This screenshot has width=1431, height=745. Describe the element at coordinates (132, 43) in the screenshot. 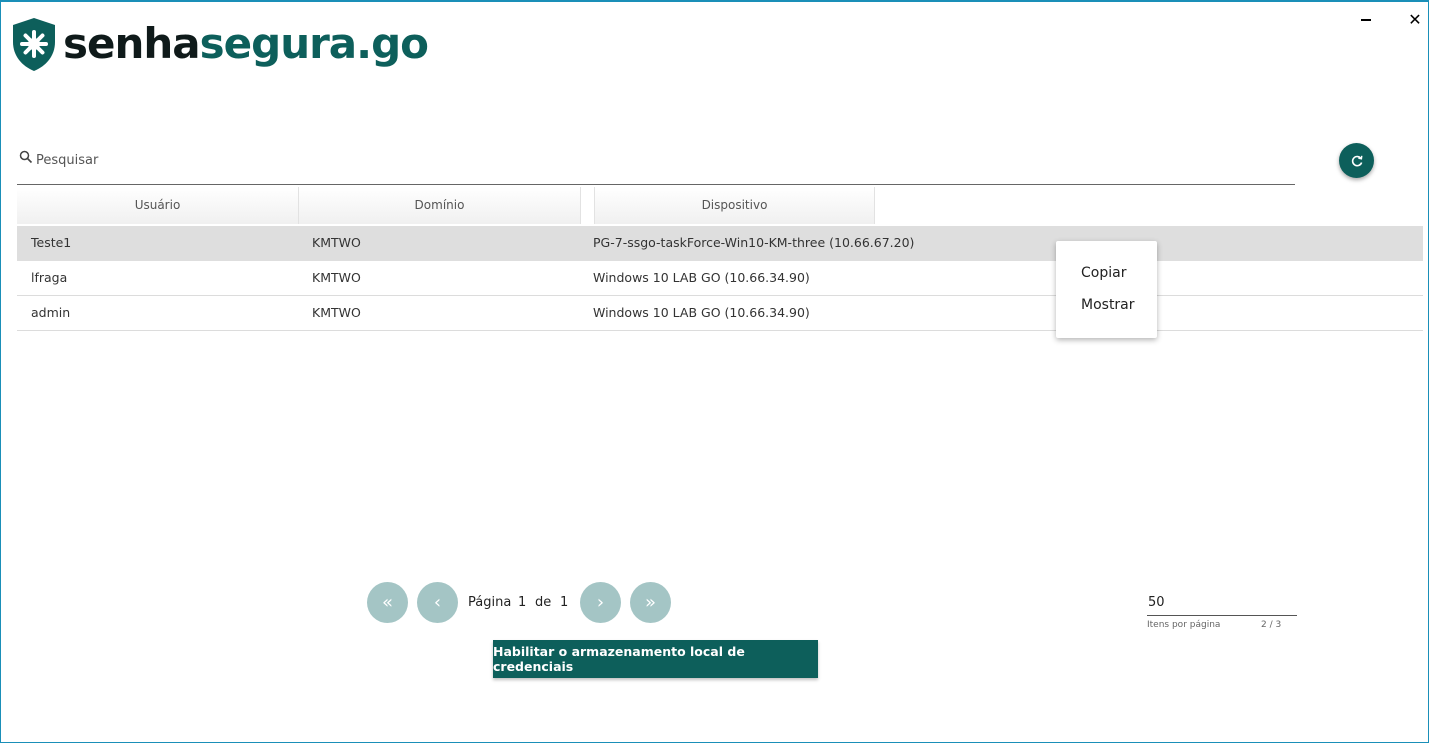

I see `brand-name-part1: senha` at that location.